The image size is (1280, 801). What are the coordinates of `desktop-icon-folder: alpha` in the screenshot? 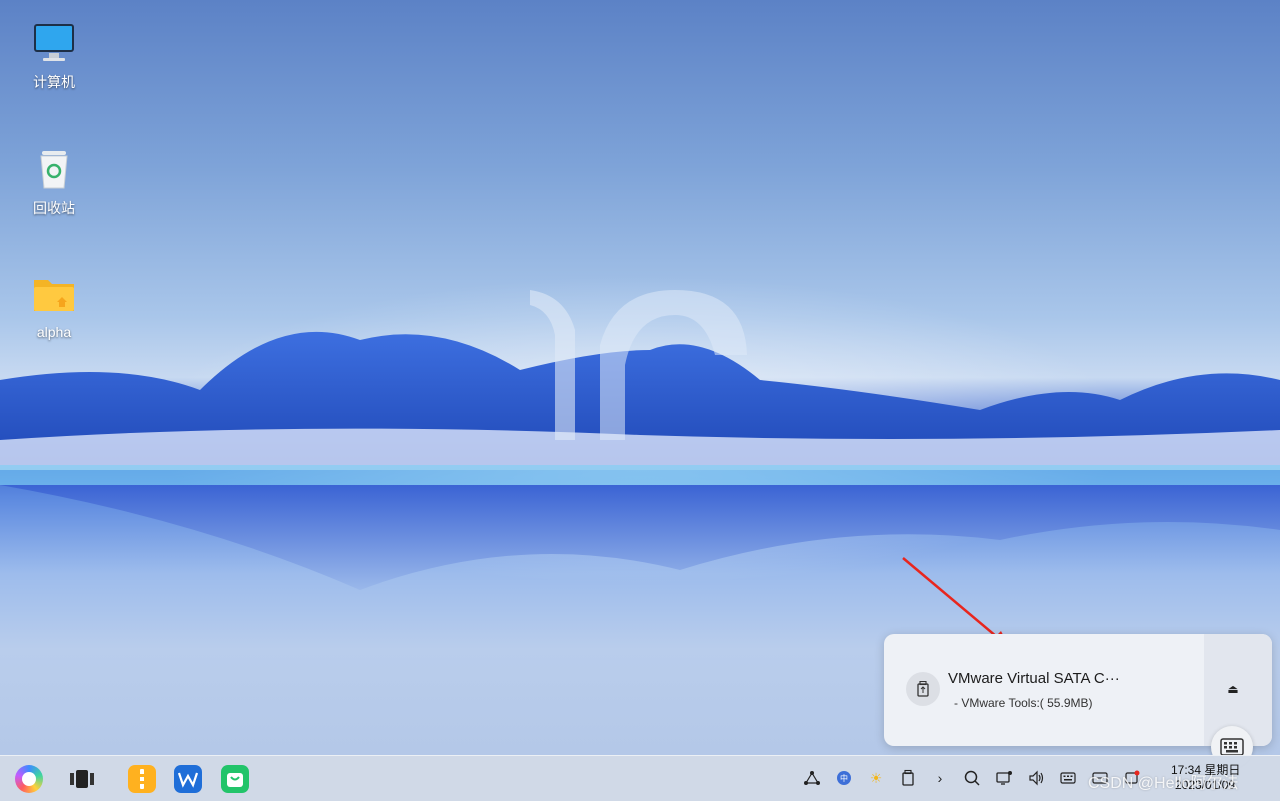 It's located at (54, 306).